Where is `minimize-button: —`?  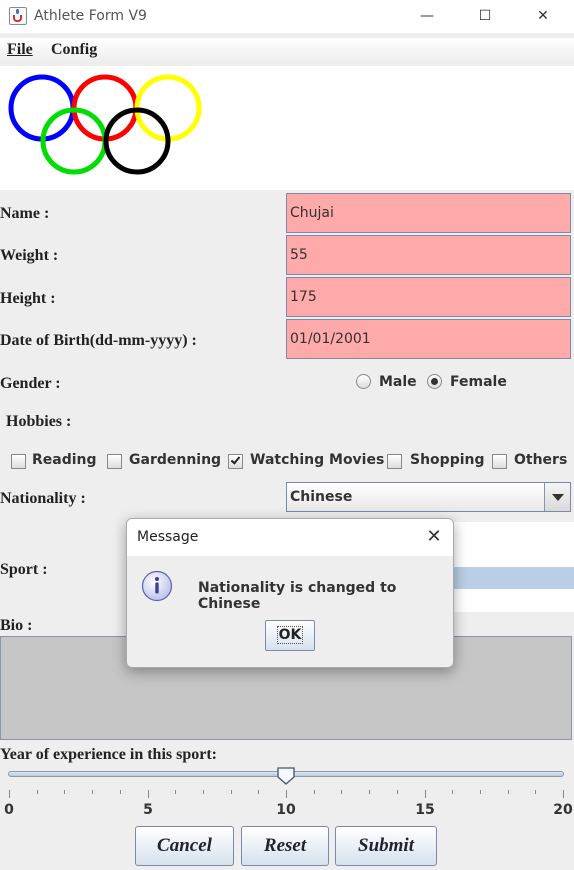 minimize-button: — is located at coordinates (427, 16).